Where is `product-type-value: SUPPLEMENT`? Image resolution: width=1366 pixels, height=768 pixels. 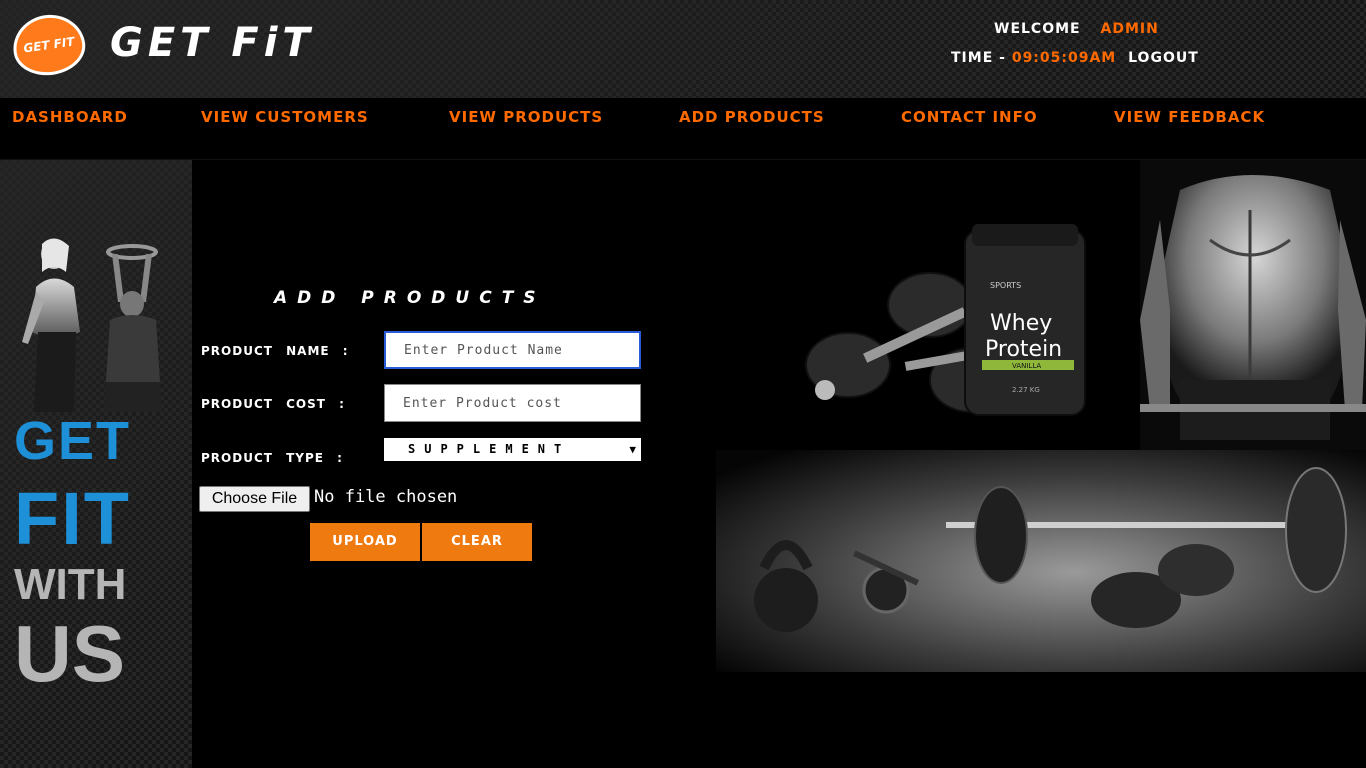 product-type-value: SUPPLEMENT is located at coordinates (489, 449).